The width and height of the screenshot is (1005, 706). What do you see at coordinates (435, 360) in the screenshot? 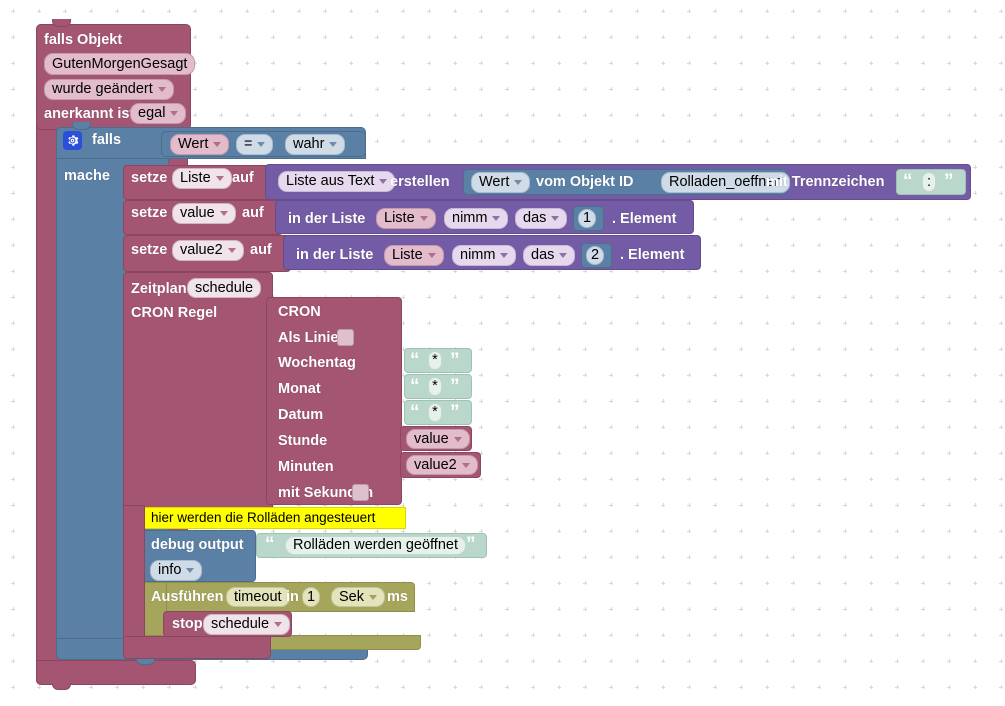
I see `cron-text-field-wochentag: *` at bounding box center [435, 360].